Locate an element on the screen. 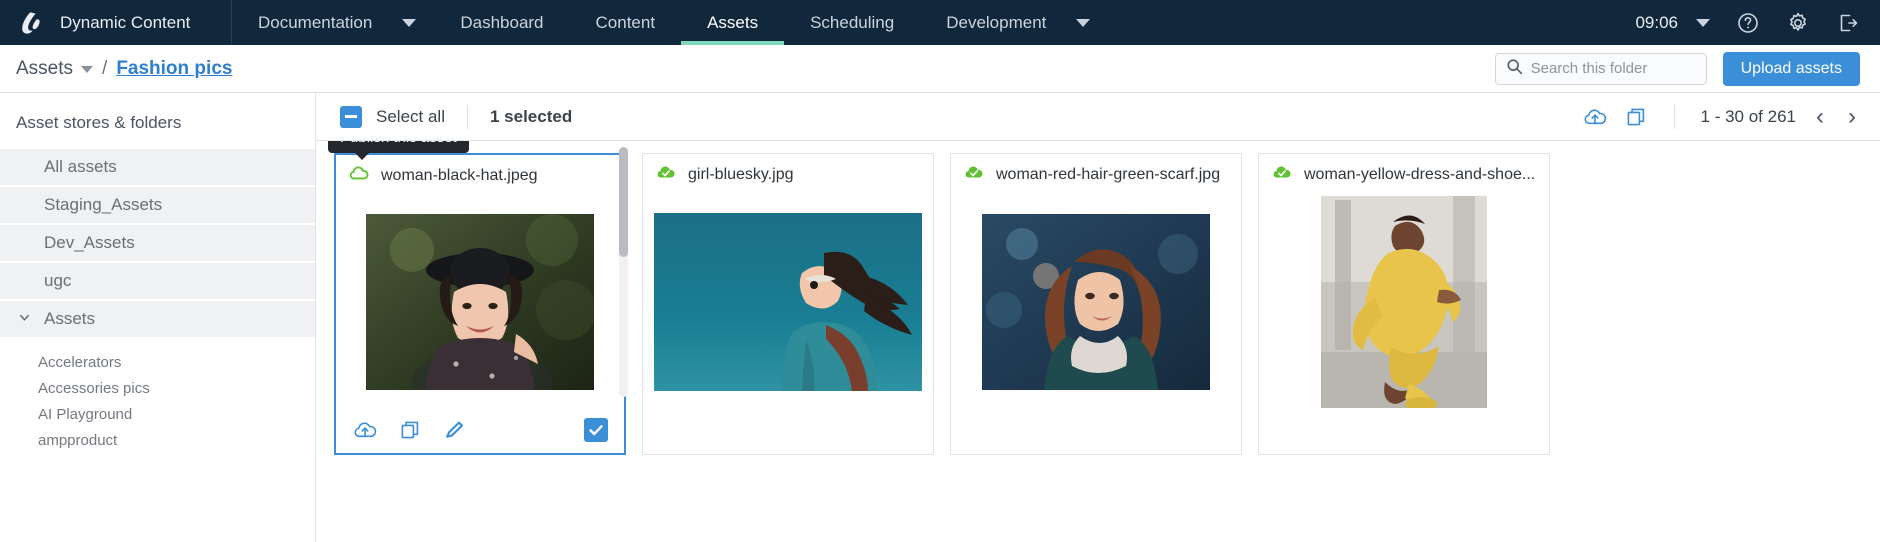 The height and width of the screenshot is (542, 1880). assets-scrollbar is located at coordinates (623, 272).